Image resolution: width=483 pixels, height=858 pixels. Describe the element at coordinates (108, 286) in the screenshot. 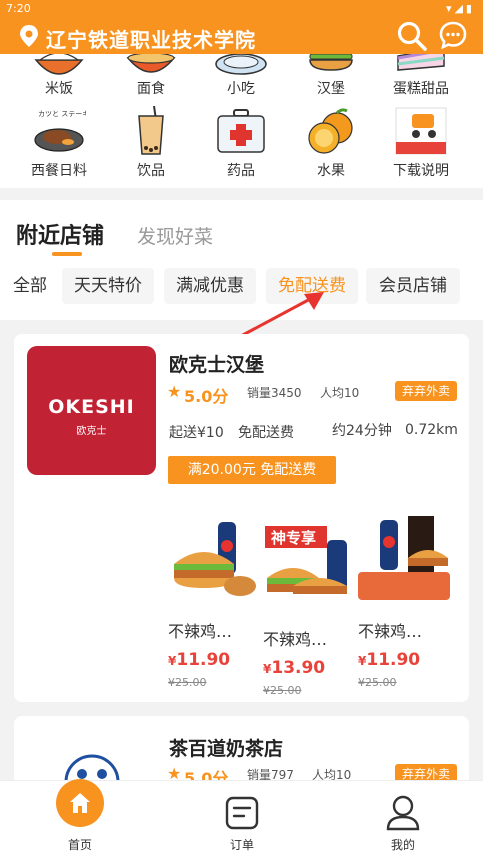

I see `filter-daily-deals: 天天特价` at that location.